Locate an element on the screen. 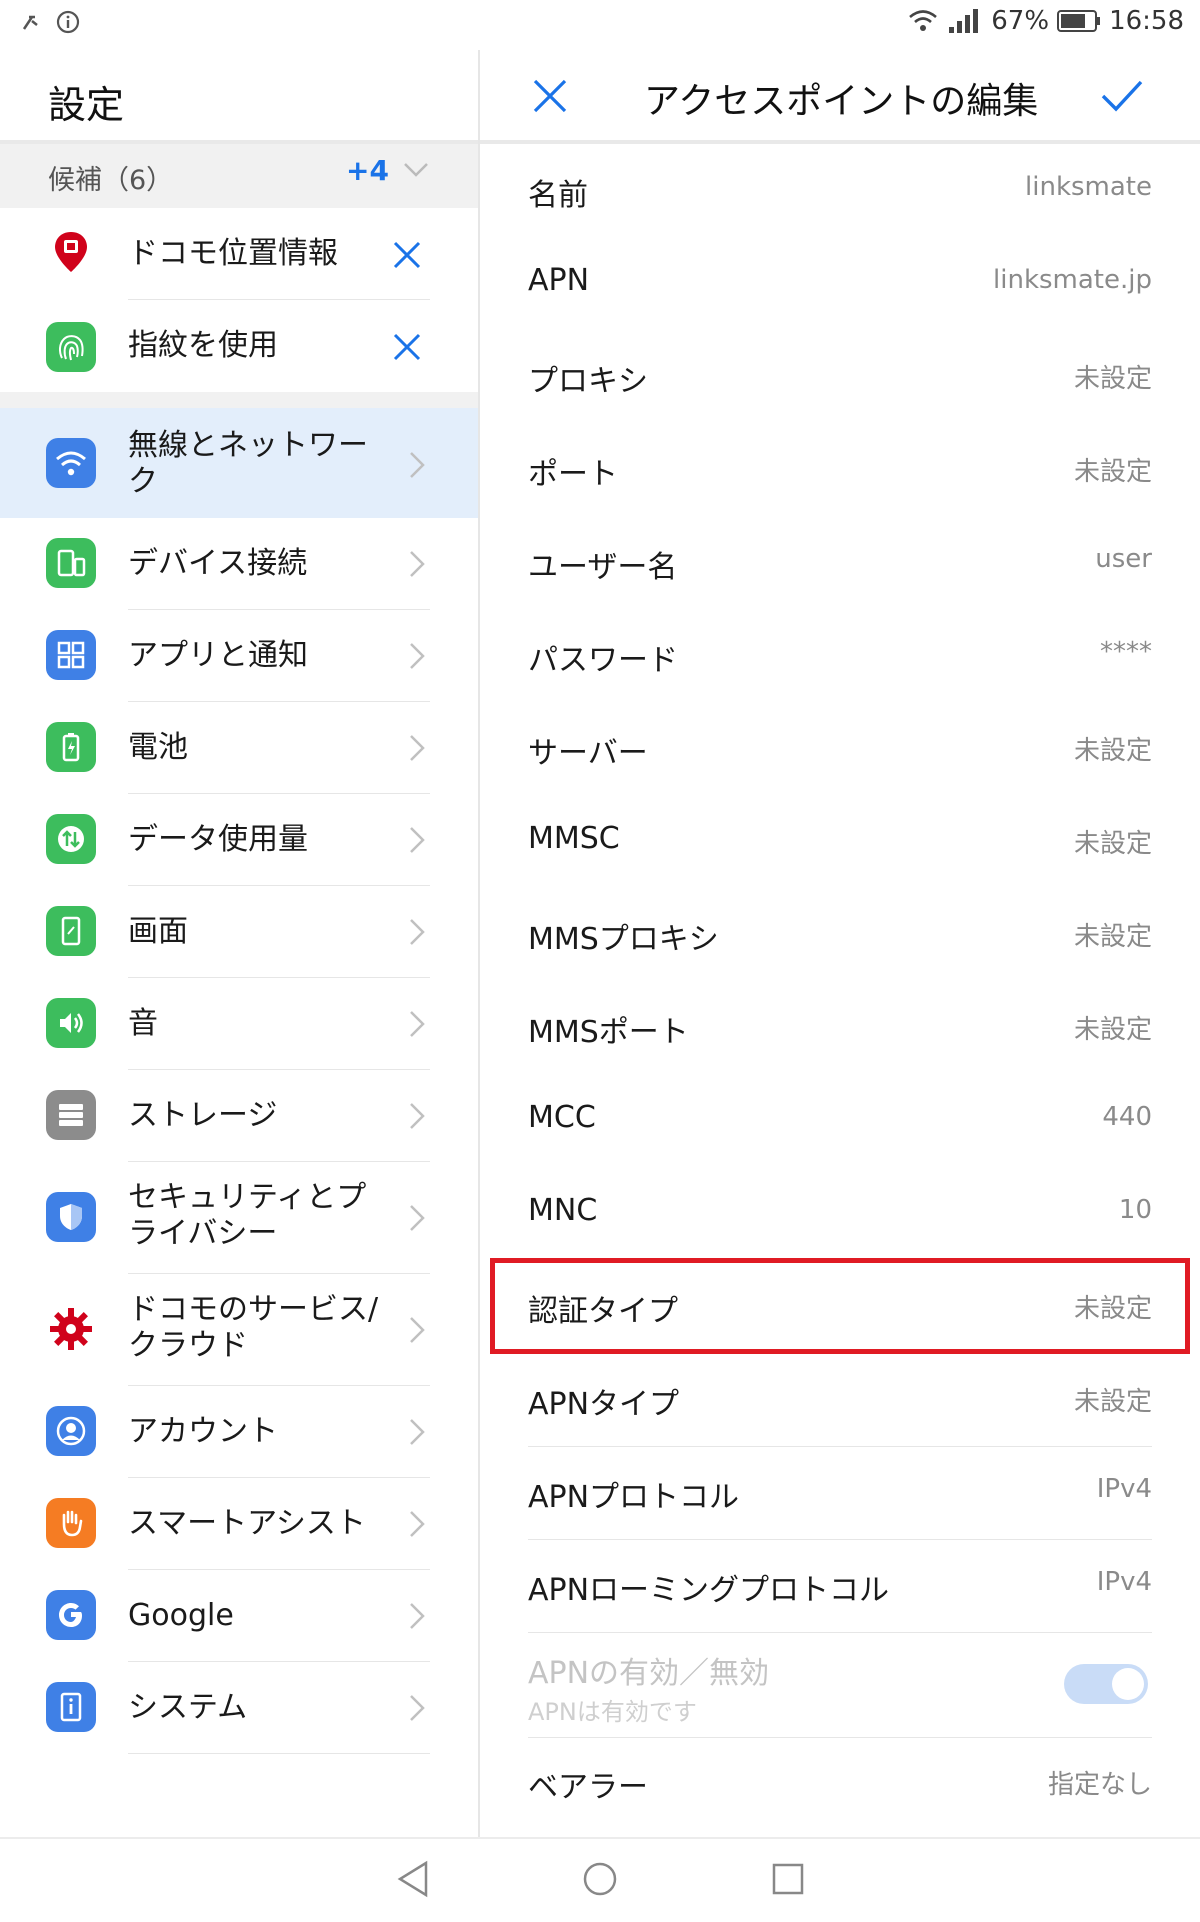 This screenshot has height=1922, width=1200. suggestions-label: 候補（6） is located at coordinates (111, 180).